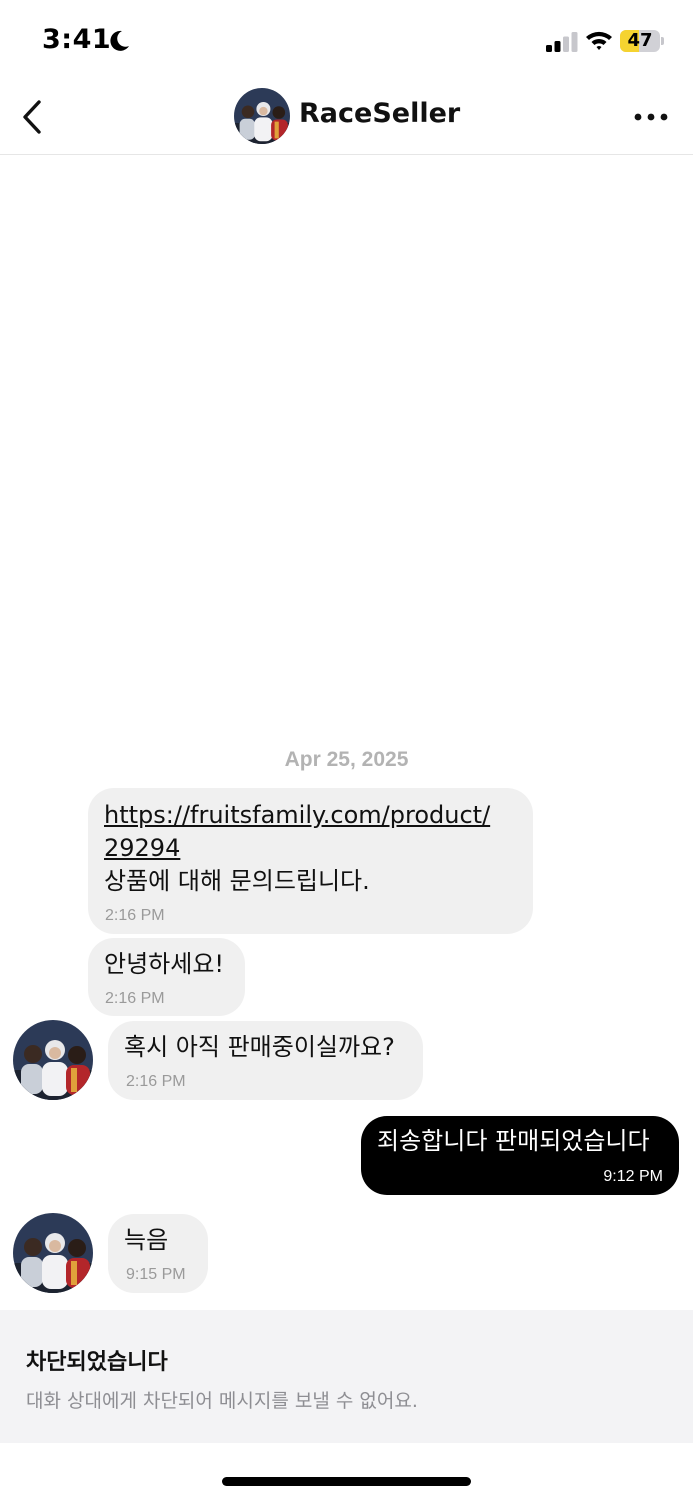 This screenshot has width=693, height=1500. I want to click on message-line: 상품에 대해 문의드립니다., so click(237, 881).